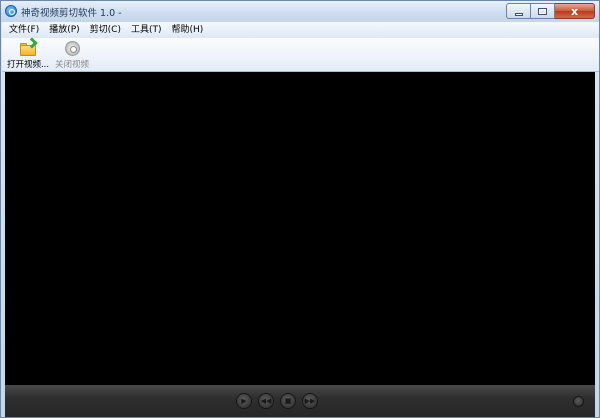  I want to click on play-button: ▶, so click(244, 401).